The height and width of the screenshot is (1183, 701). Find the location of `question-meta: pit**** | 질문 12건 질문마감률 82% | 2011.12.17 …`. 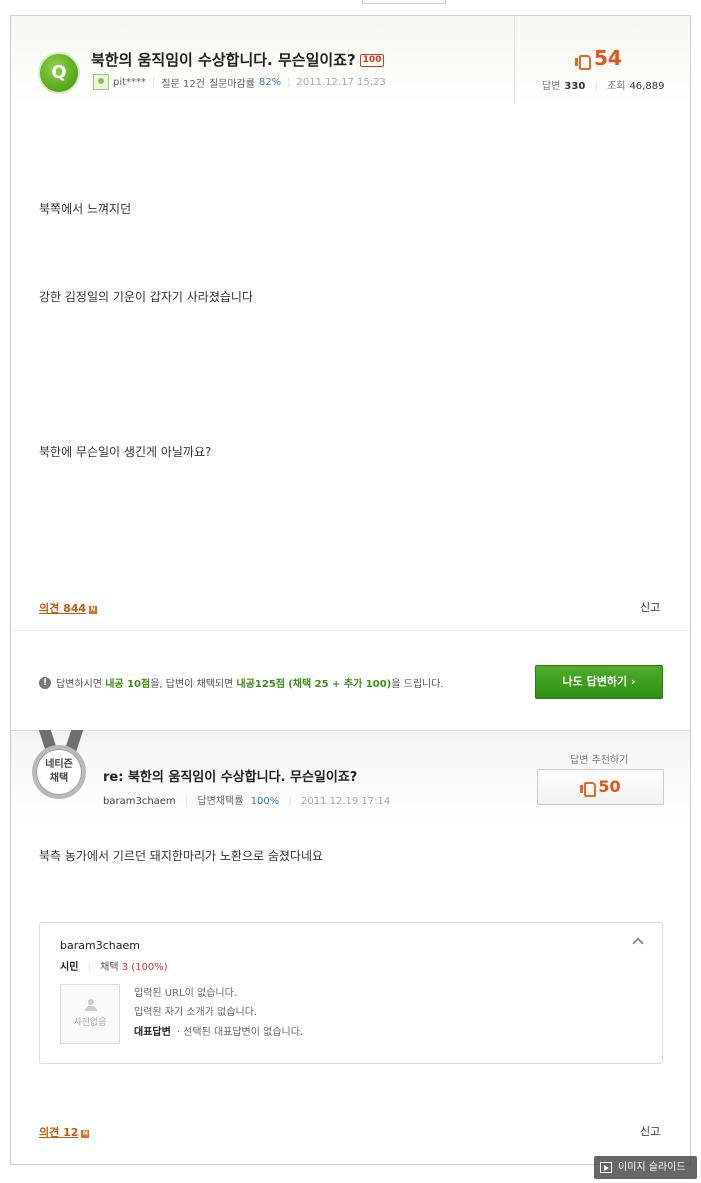

question-meta: pit**** | 질문 12건 질문마감률 82% | 2011.12.17 … is located at coordinates (239, 82).